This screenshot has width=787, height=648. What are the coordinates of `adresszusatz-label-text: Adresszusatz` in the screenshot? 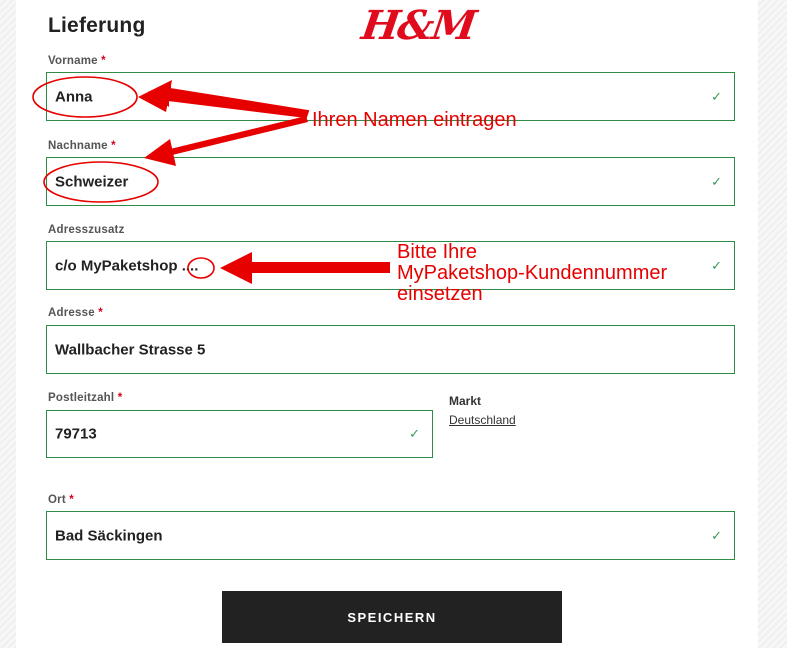 It's located at (86, 230).